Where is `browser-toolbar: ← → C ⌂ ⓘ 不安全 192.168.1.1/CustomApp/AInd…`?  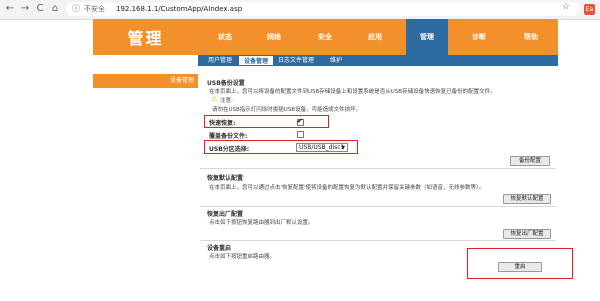
browser-toolbar: ← → C ⌂ ⓘ 不安全 192.168.1.1/CustomApp/AInd… is located at coordinates (300, 10).